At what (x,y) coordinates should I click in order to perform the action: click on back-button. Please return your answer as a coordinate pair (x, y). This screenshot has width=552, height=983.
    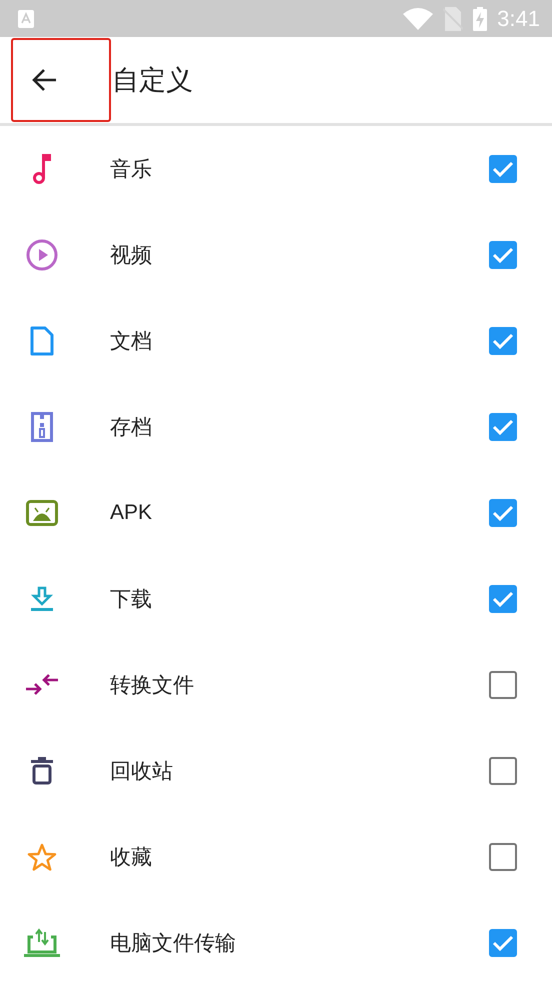
    Looking at the image, I should click on (61, 80).